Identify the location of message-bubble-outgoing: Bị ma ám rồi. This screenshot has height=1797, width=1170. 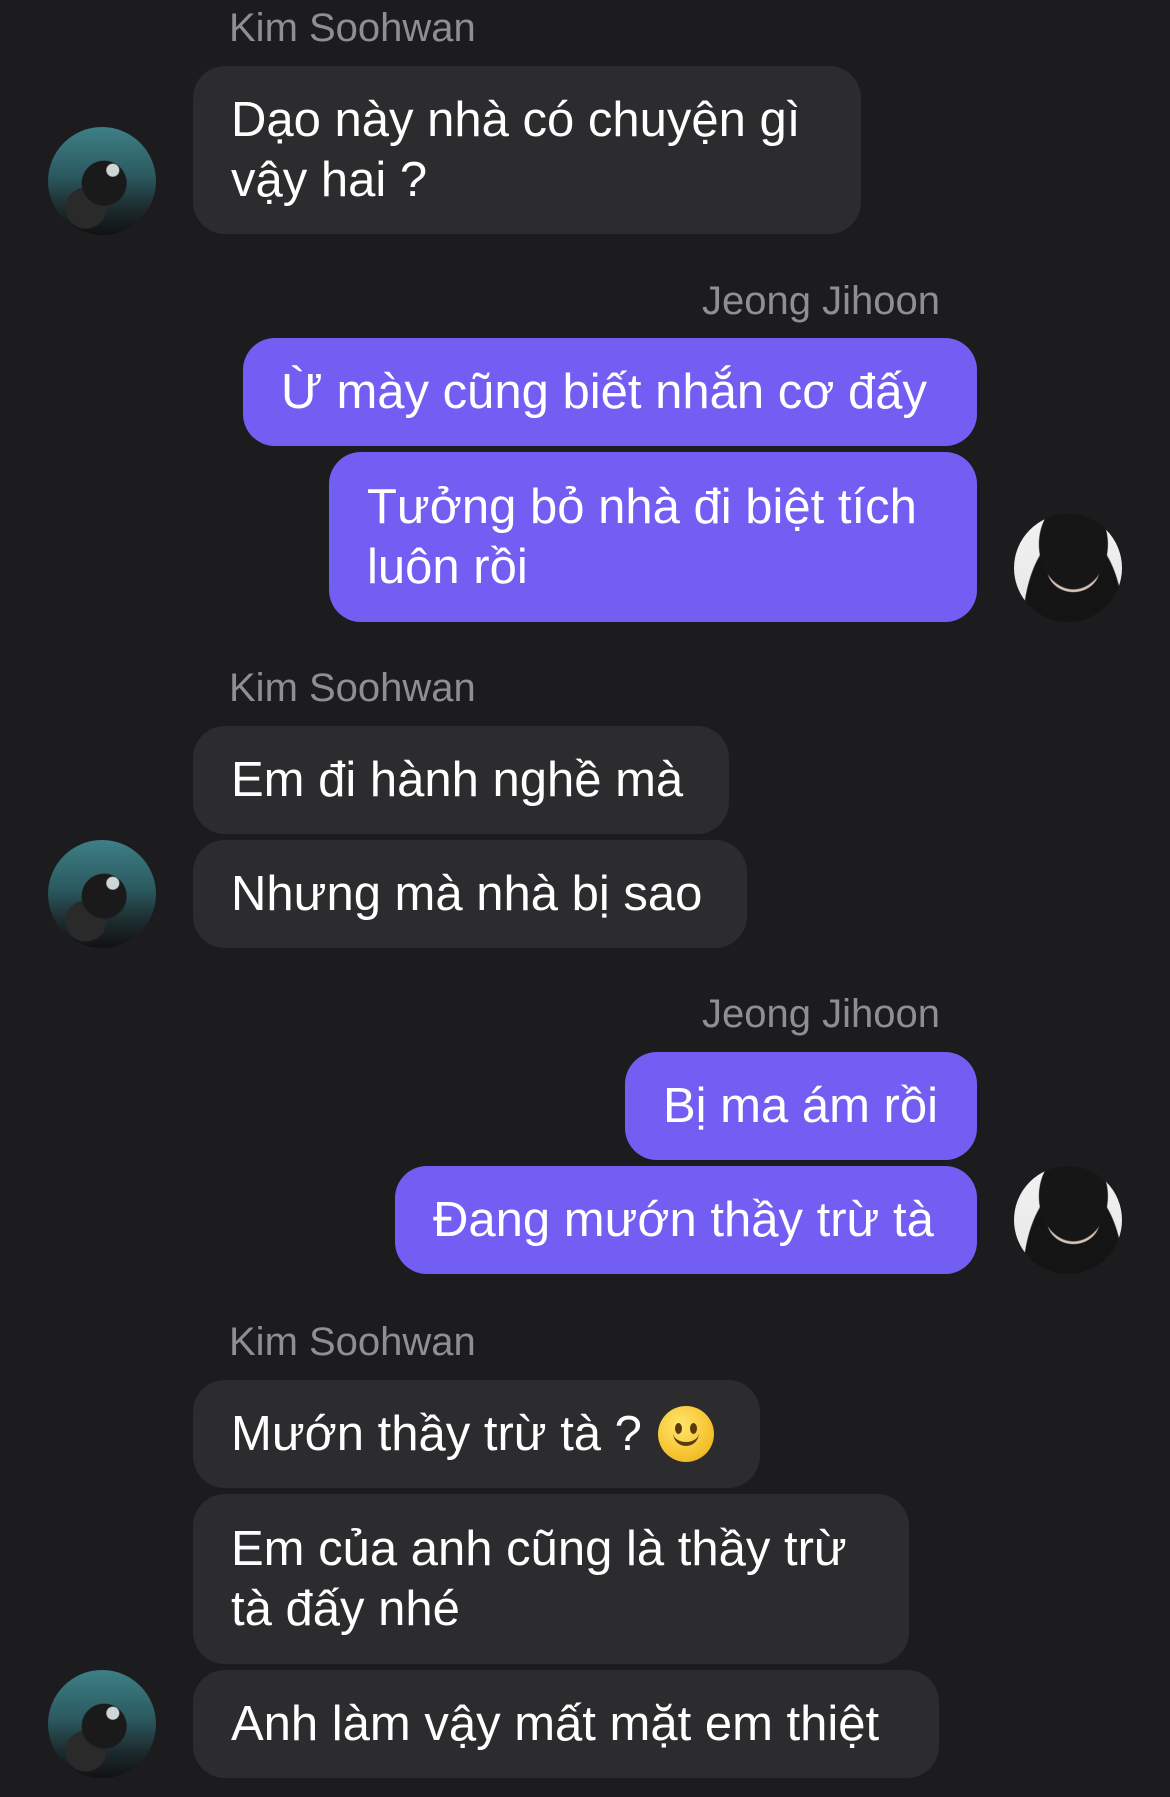
(801, 1106).